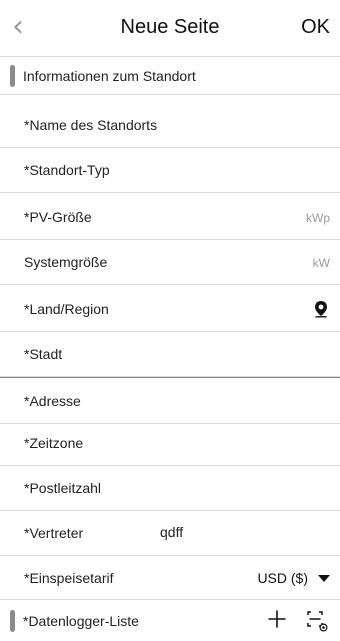 This screenshot has height=641, width=340. Describe the element at coordinates (170, 170) in the screenshot. I see `field-site-type: *Standort-Typ` at that location.